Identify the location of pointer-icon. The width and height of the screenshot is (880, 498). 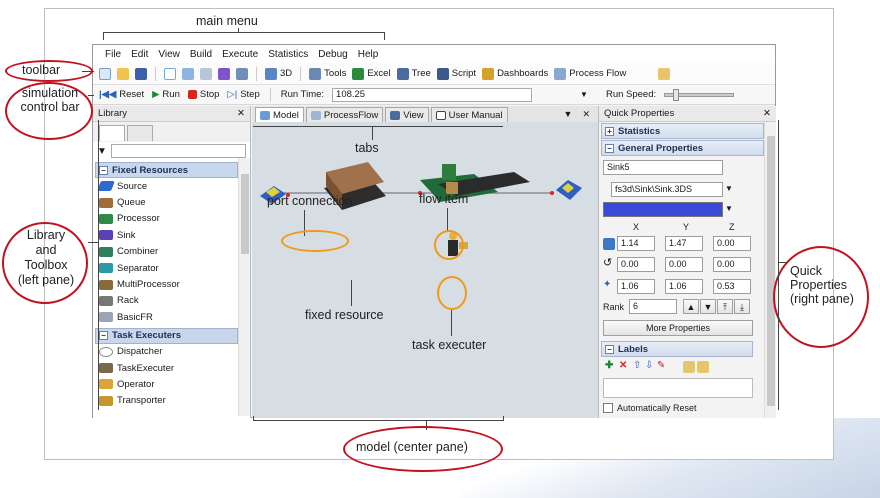
(170, 73).